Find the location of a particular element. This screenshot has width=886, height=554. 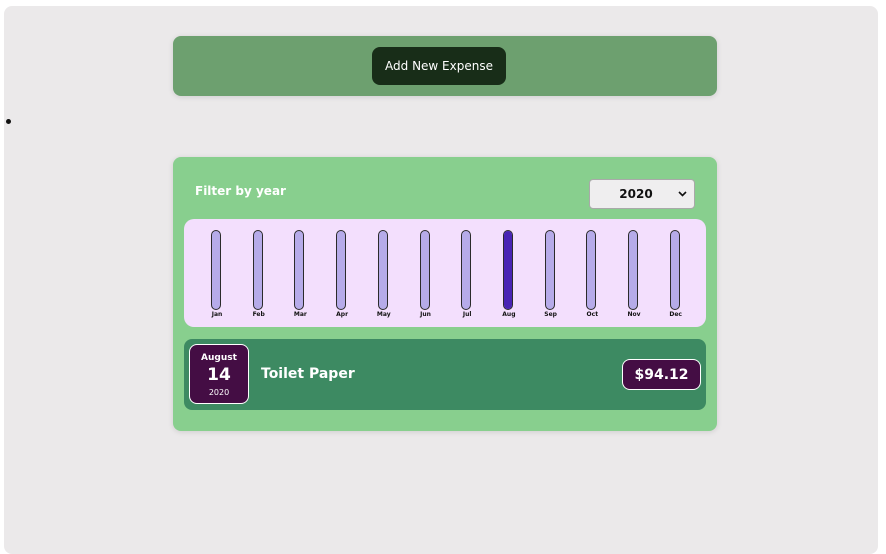

year-filter-select: 2020 is located at coordinates (642, 194).